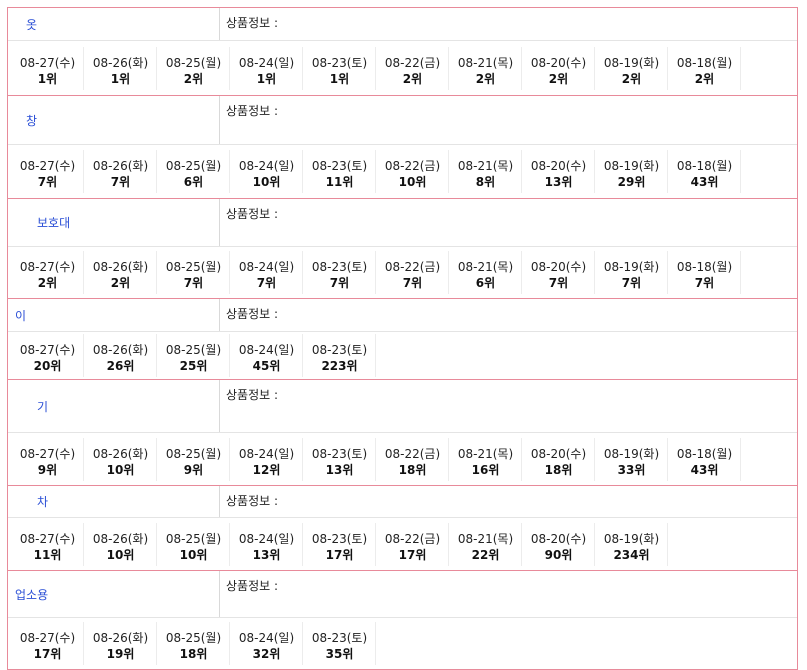 The height and width of the screenshot is (670, 807). I want to click on rank-cell: 08-23(토) 11위, so click(340, 171).